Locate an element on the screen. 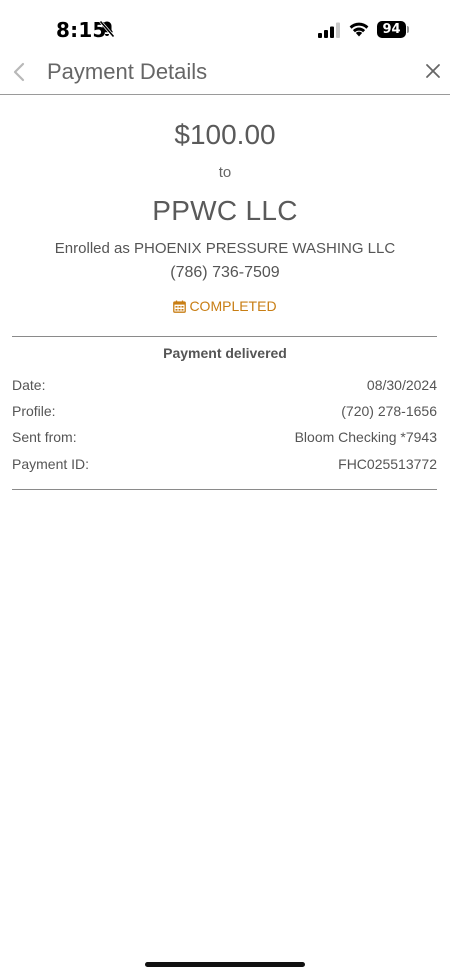  detail-label: Date: is located at coordinates (29, 385).